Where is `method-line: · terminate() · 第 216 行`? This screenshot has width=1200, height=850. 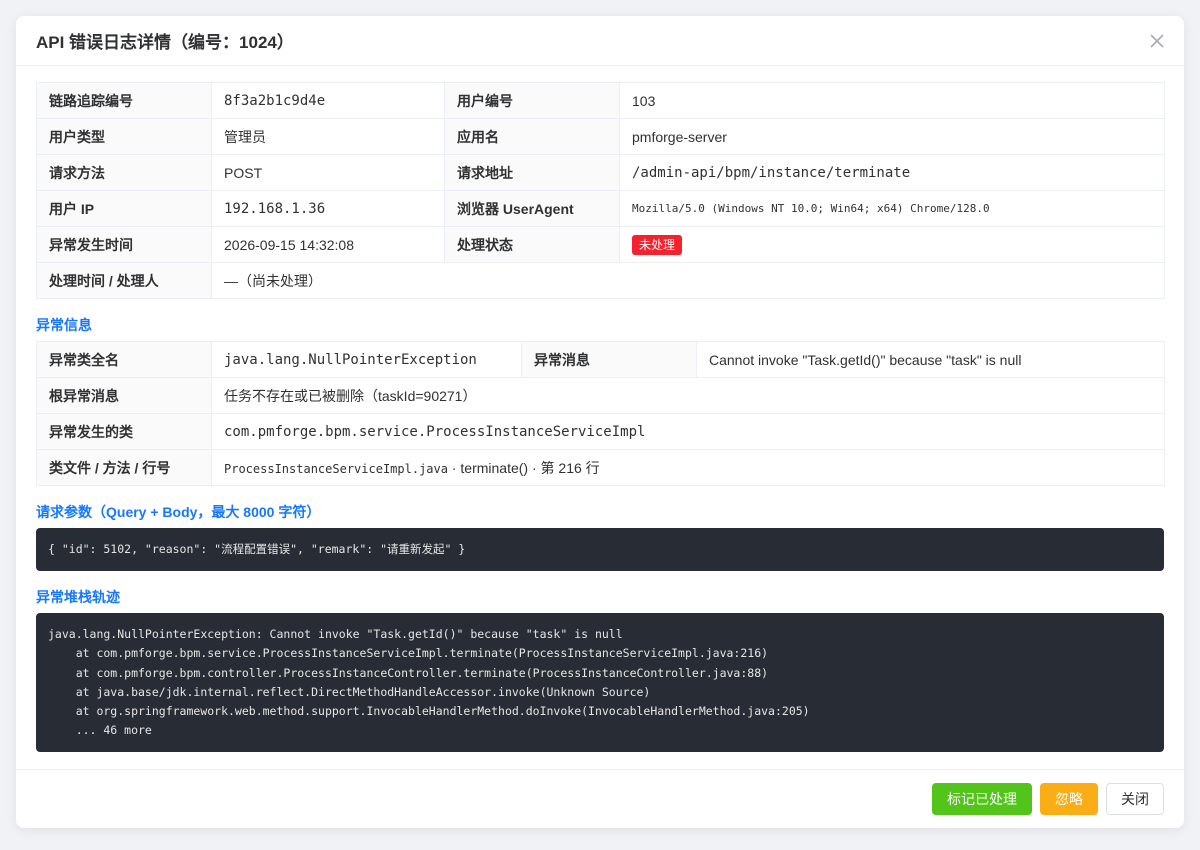
method-line: · terminate() · 第 216 行 is located at coordinates (523, 467).